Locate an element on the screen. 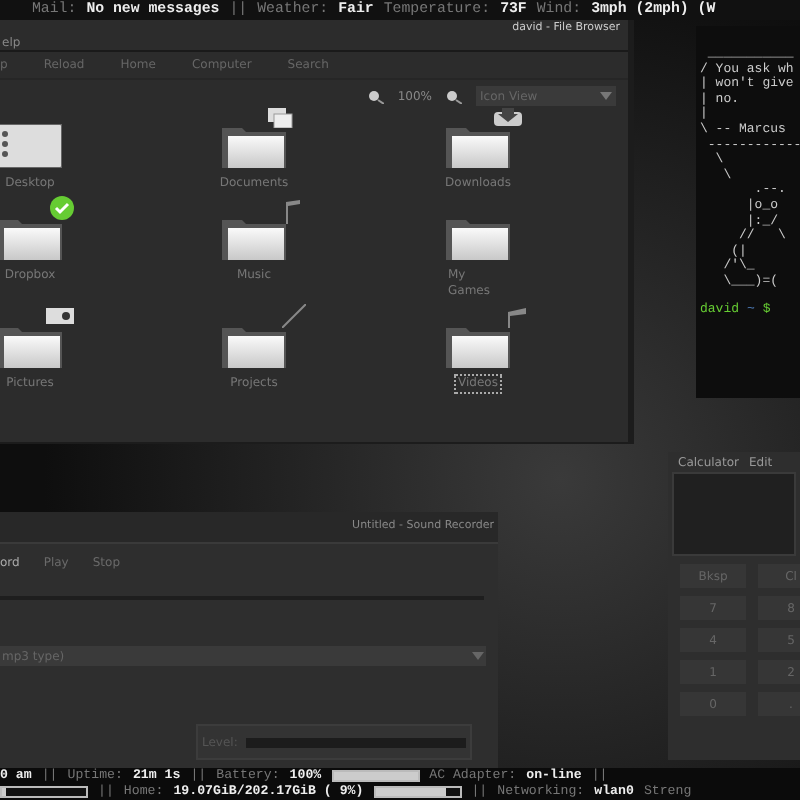 This screenshot has width=800, height=800. desktop-icon is located at coordinates (31, 146).